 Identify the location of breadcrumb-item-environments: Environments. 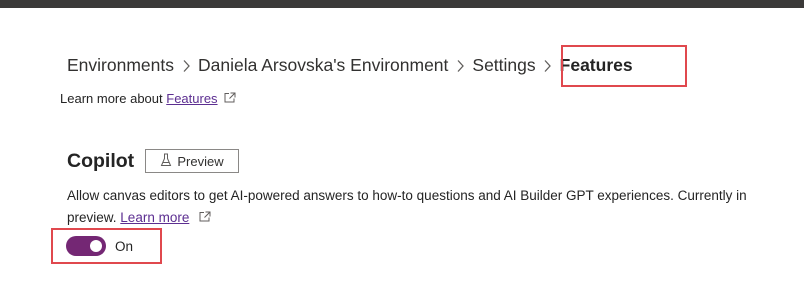
(120, 65).